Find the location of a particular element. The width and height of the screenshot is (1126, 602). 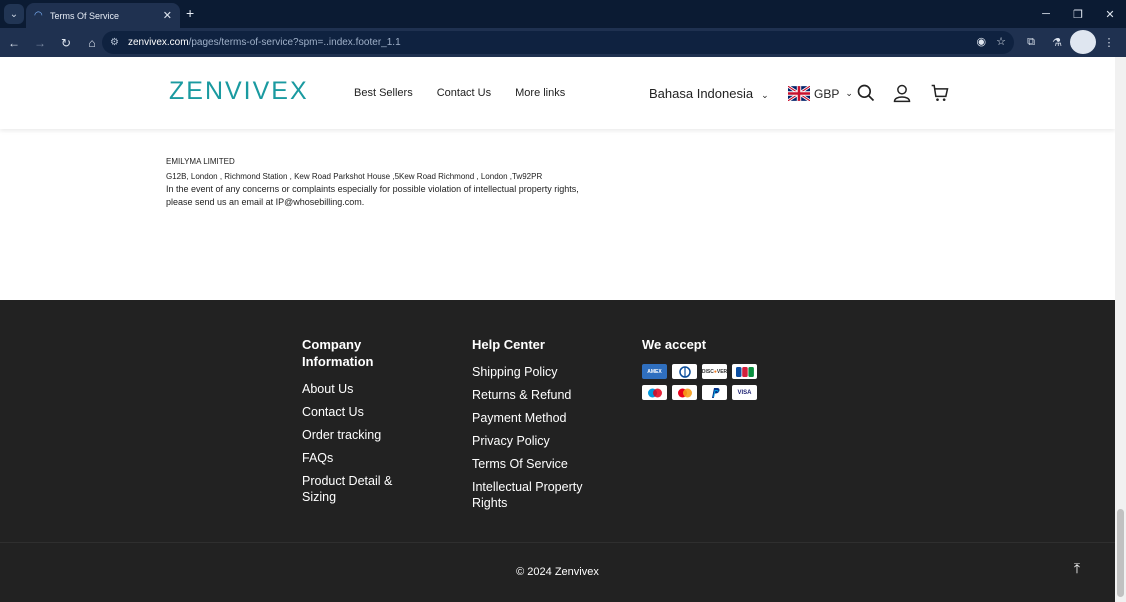

page-scrollbar is located at coordinates (1120, 329).